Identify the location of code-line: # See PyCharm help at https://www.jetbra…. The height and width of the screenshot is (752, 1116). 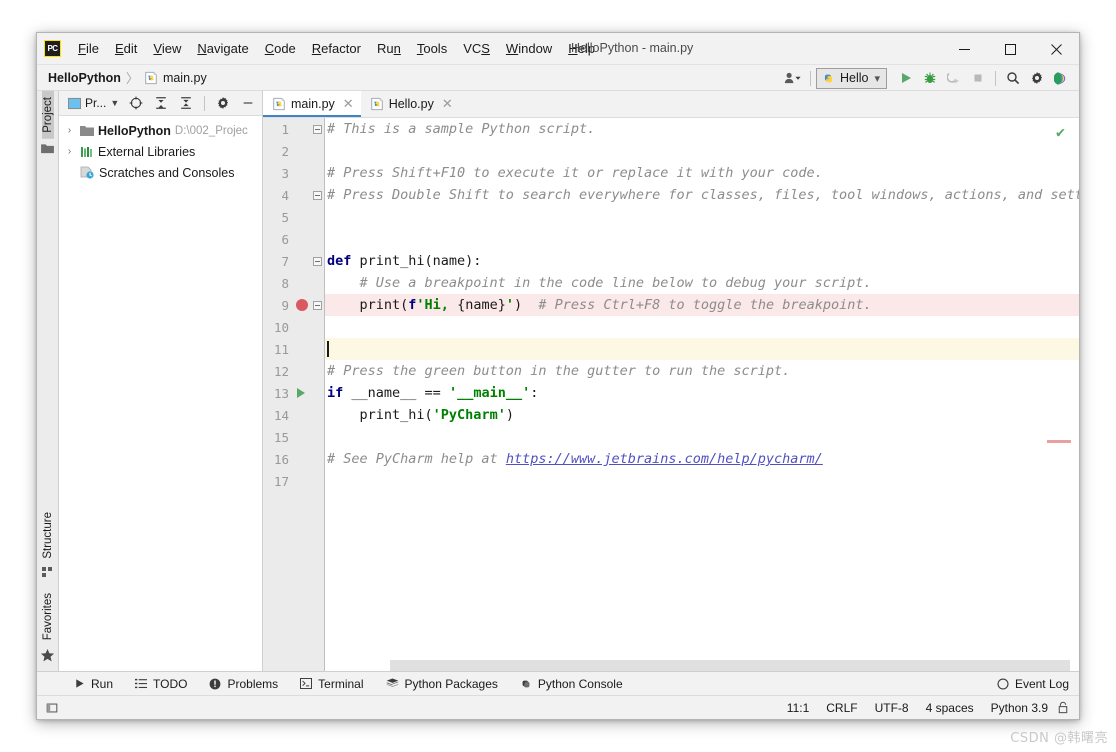
(702, 459).